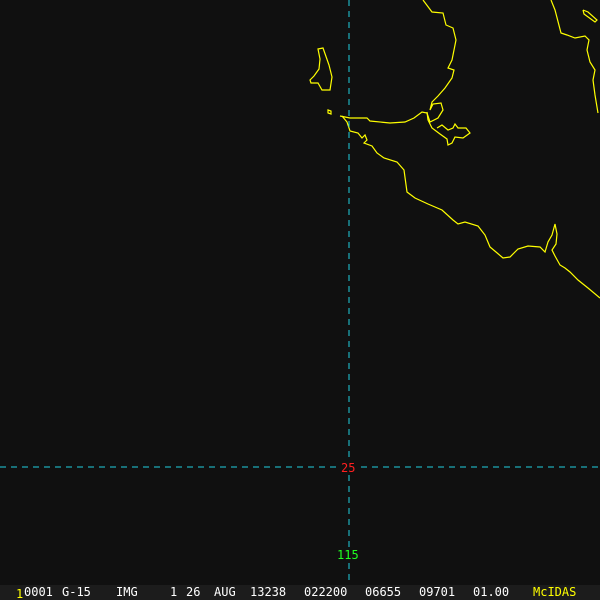 This screenshot has width=600, height=600. What do you see at coordinates (398, 62) in the screenshot?
I see `coastline-north` at bounding box center [398, 62].